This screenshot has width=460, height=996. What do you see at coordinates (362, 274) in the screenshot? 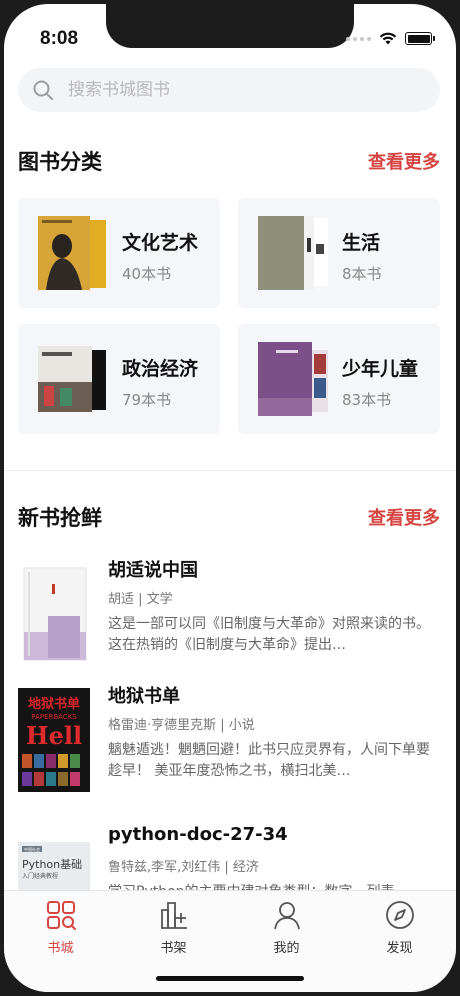
I see `category-count: 8本书` at bounding box center [362, 274].